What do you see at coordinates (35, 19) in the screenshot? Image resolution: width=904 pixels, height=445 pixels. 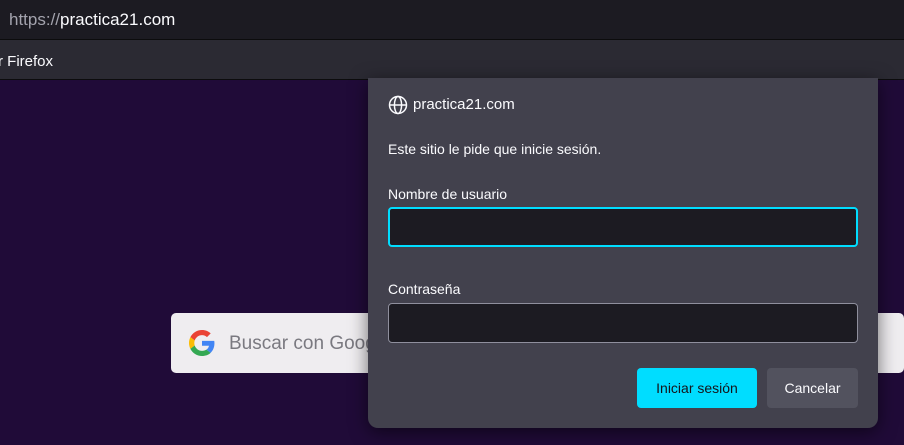 I see `url-scheme: https://` at bounding box center [35, 19].